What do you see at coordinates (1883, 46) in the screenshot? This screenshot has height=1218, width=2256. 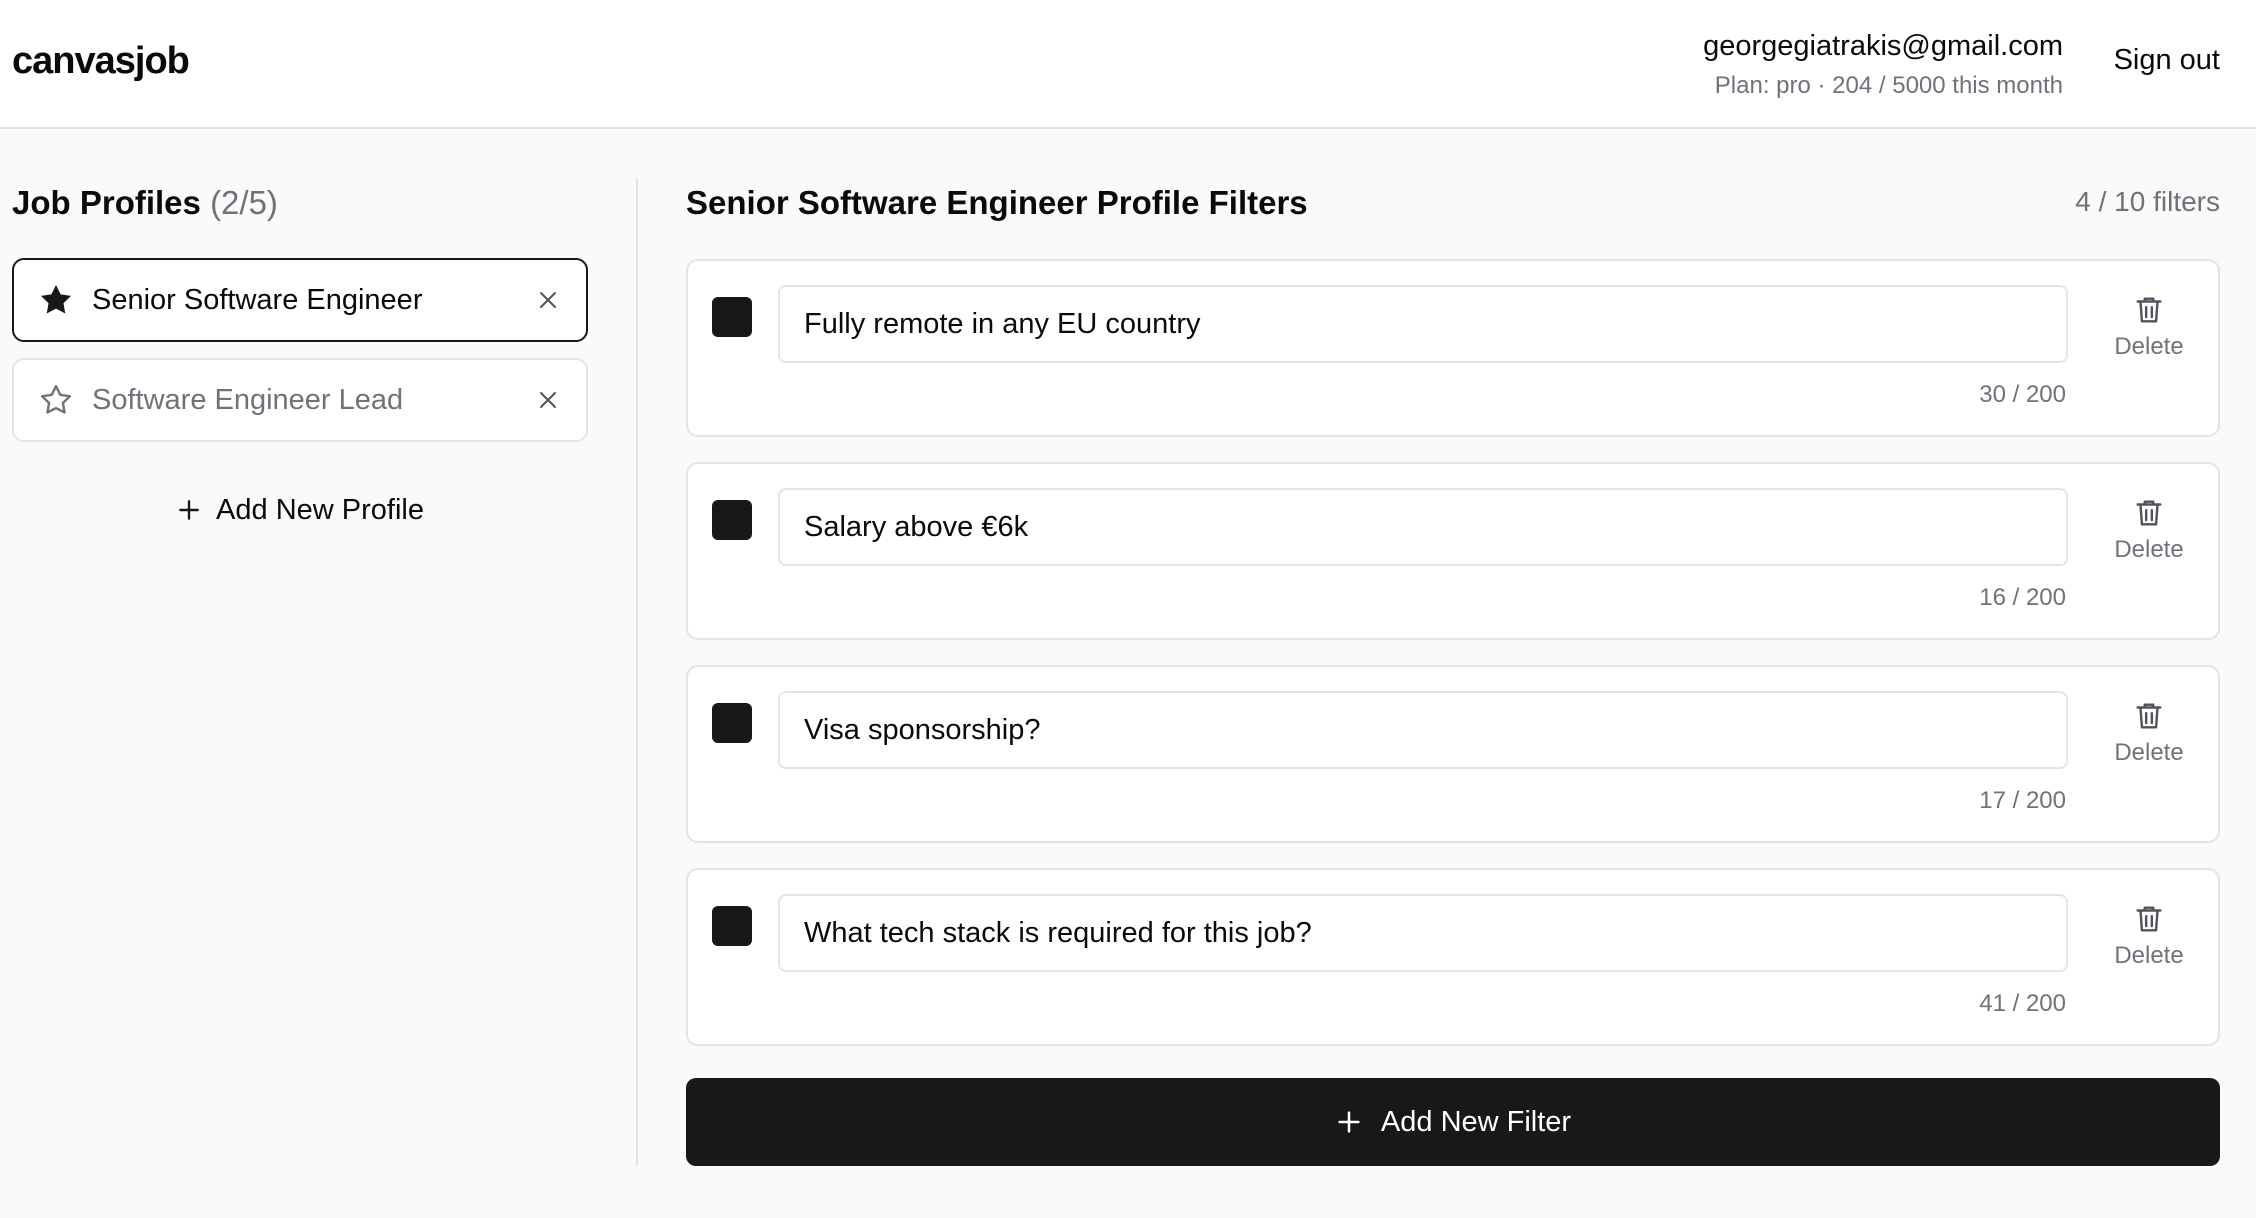 I see `account-email: georgegiatrakis@gmail.com` at bounding box center [1883, 46].